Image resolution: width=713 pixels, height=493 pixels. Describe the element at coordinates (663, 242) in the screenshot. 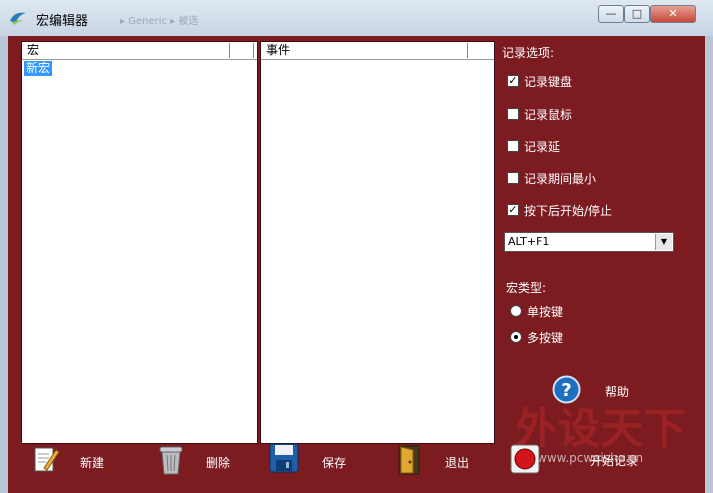

I see `chevron-down-icon: ▼` at that location.